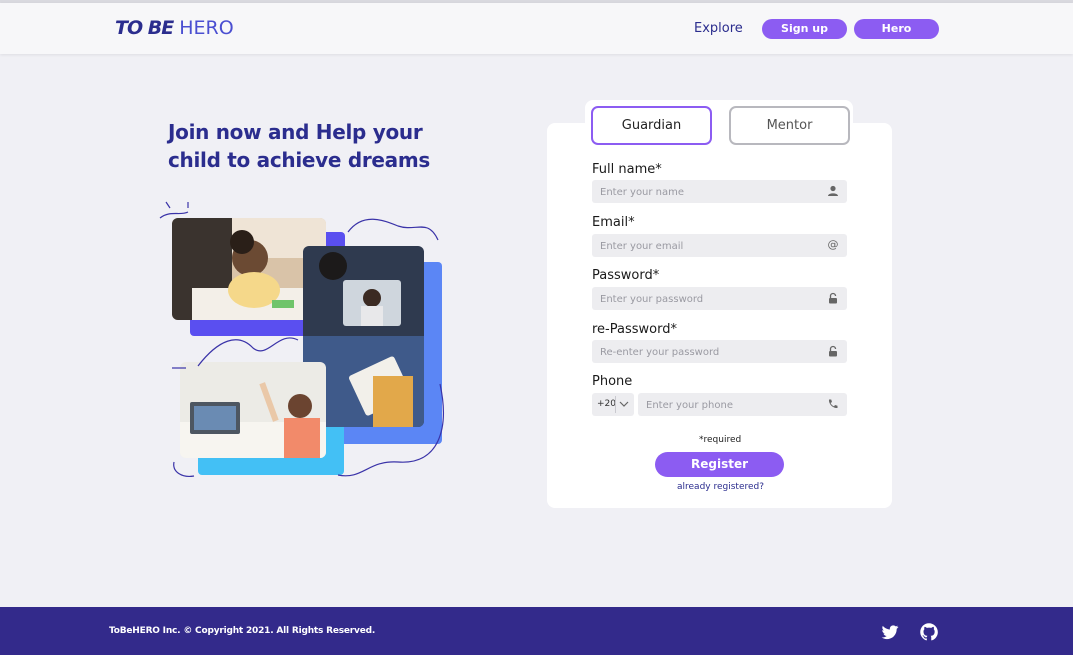 This screenshot has width=1073, height=655. What do you see at coordinates (613, 222) in the screenshot?
I see `email-label: Email*` at bounding box center [613, 222].